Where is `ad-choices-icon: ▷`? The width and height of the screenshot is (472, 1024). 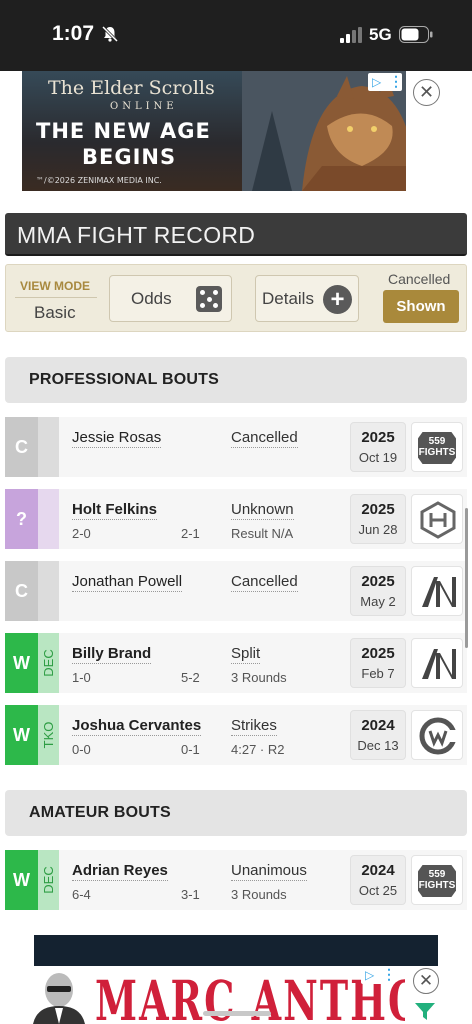 ad-choices-icon: ▷ is located at coordinates (377, 82).